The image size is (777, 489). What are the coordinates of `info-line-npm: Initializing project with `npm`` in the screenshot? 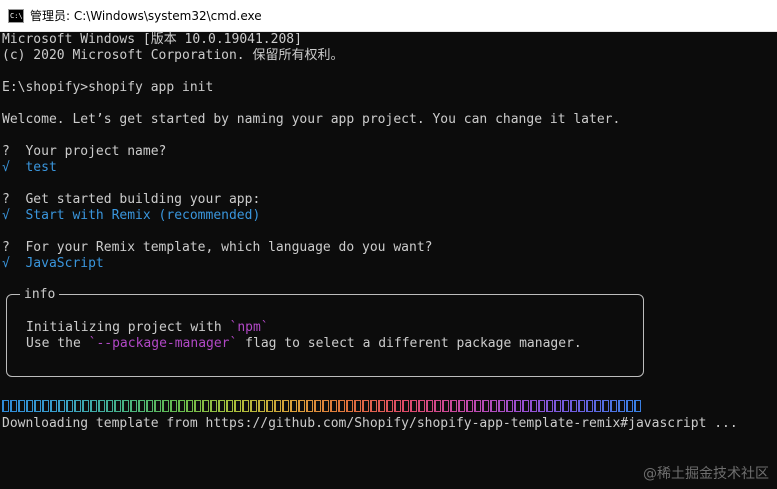 It's located at (147, 328).